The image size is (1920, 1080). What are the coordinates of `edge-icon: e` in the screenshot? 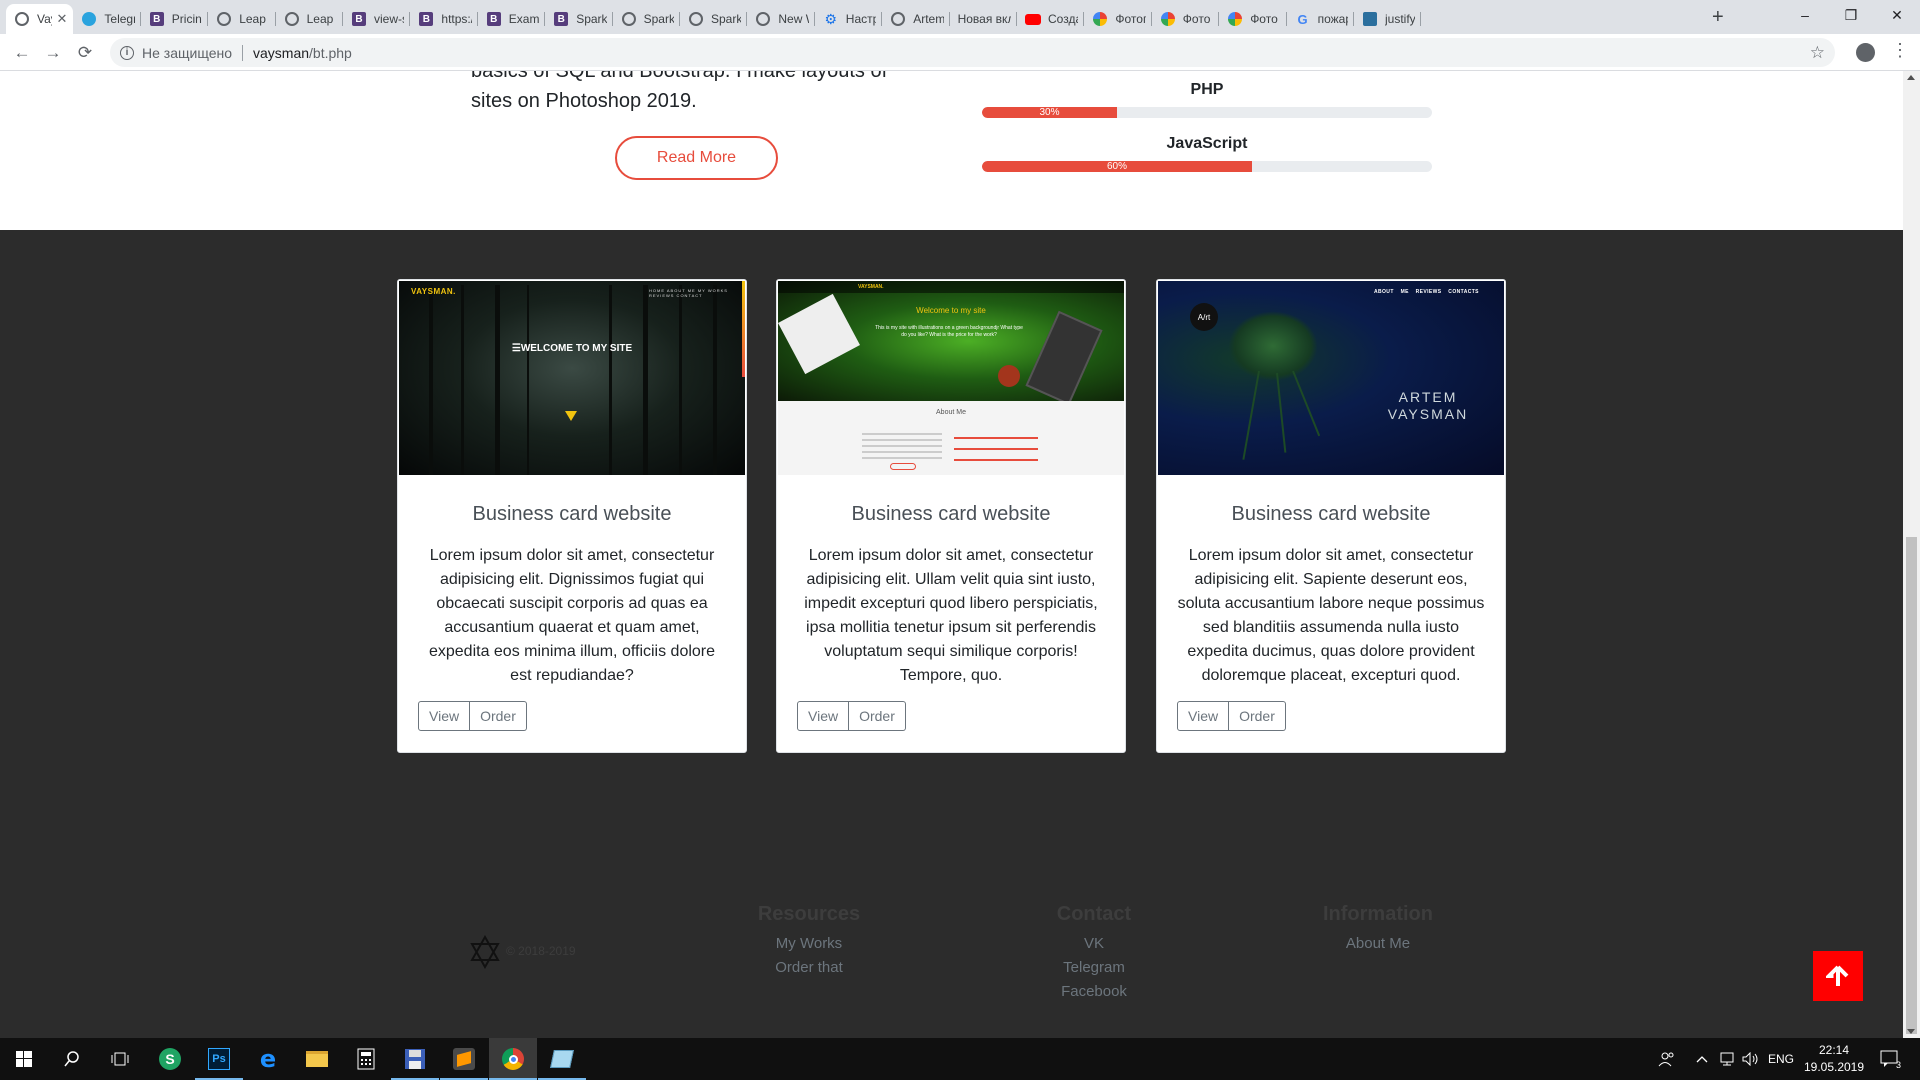 It's located at (268, 1059).